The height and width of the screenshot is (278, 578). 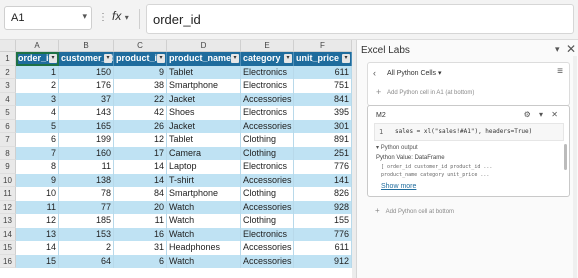 I want to click on select-all-corner, so click(x=8, y=46).